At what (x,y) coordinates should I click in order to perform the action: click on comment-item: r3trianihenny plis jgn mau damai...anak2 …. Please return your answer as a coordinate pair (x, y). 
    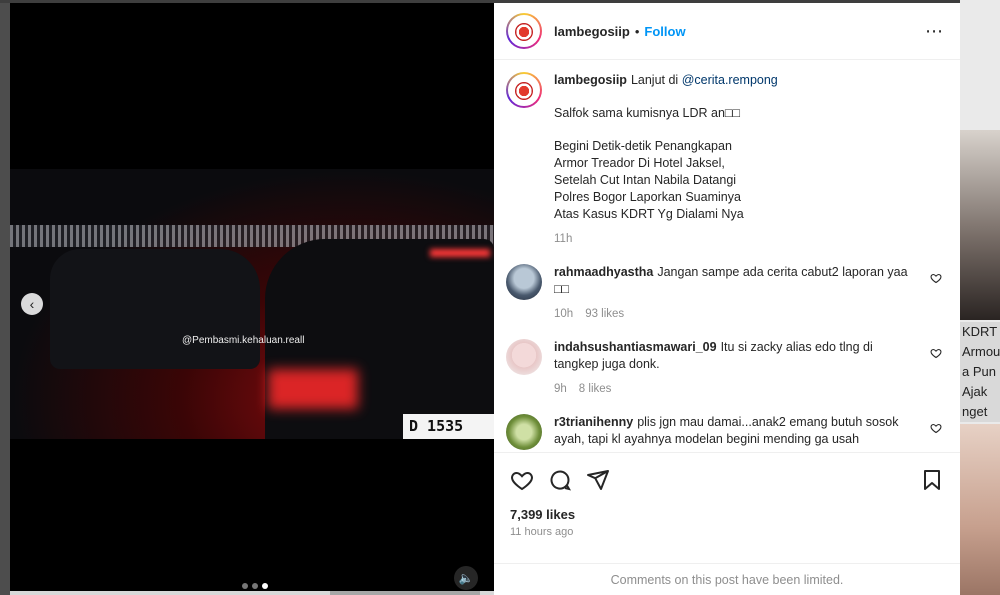
    Looking at the image, I should click on (725, 432).